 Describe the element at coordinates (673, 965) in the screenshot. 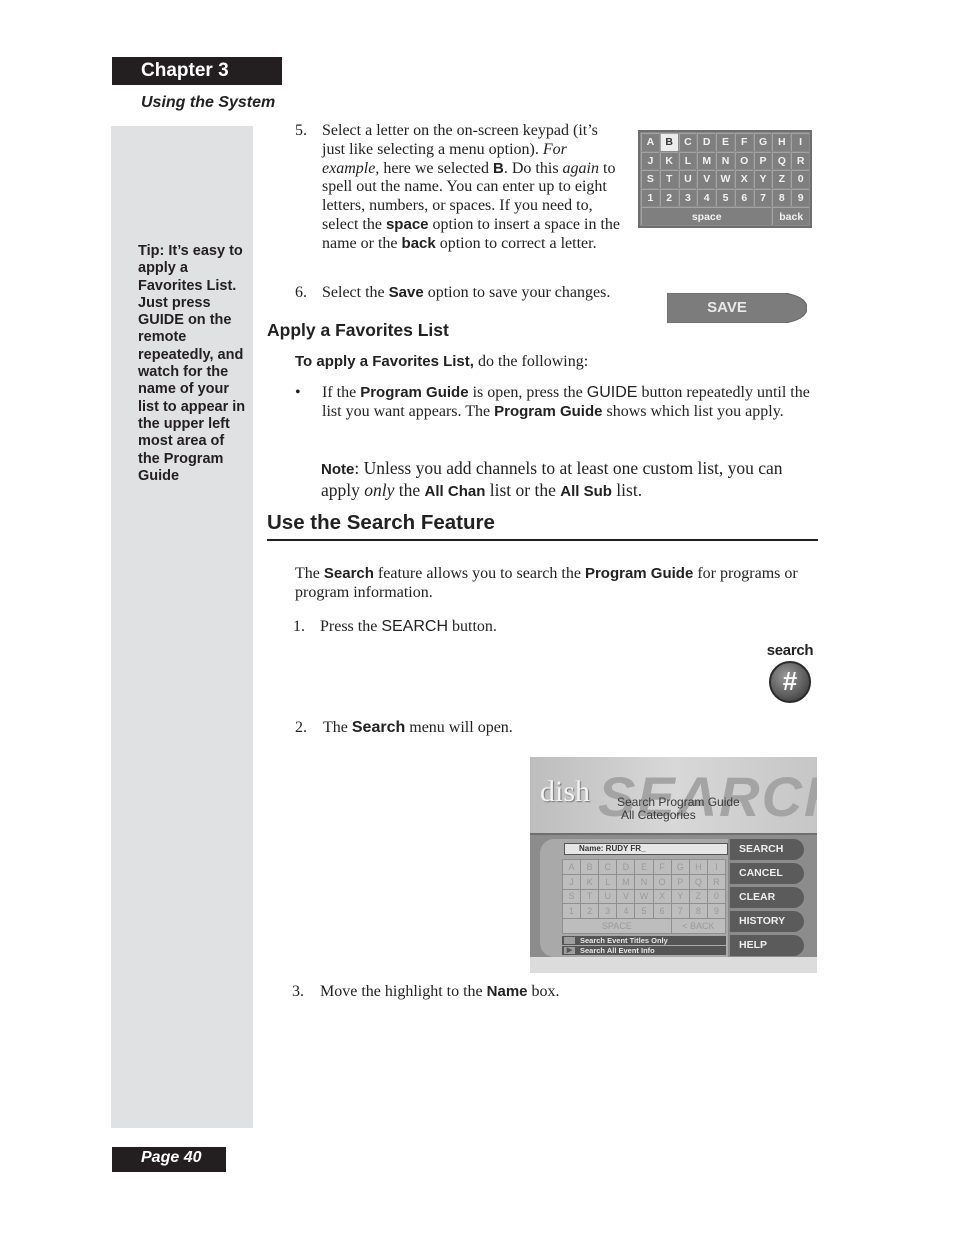

I see `search-menu-footer` at that location.